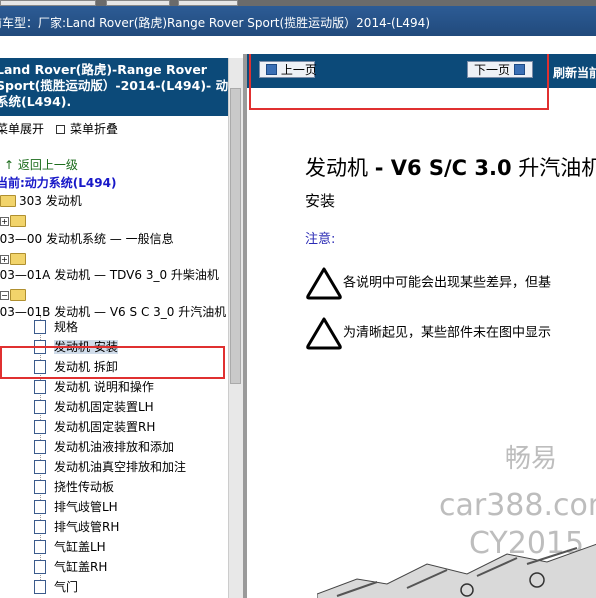 This screenshot has width=596, height=598. I want to click on current-location-label: 当前:动力系统(L494), so click(58, 183).